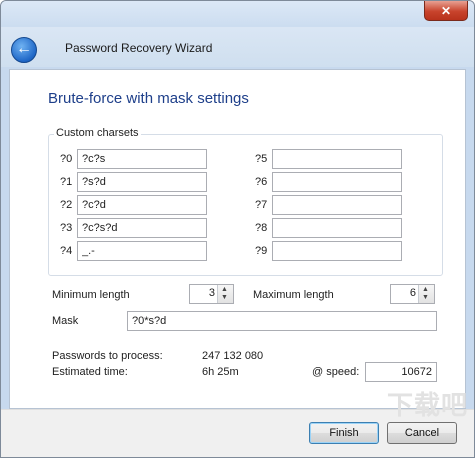 The width and height of the screenshot is (475, 458). Describe the element at coordinates (446, 11) in the screenshot. I see `close-button: ✕` at that location.